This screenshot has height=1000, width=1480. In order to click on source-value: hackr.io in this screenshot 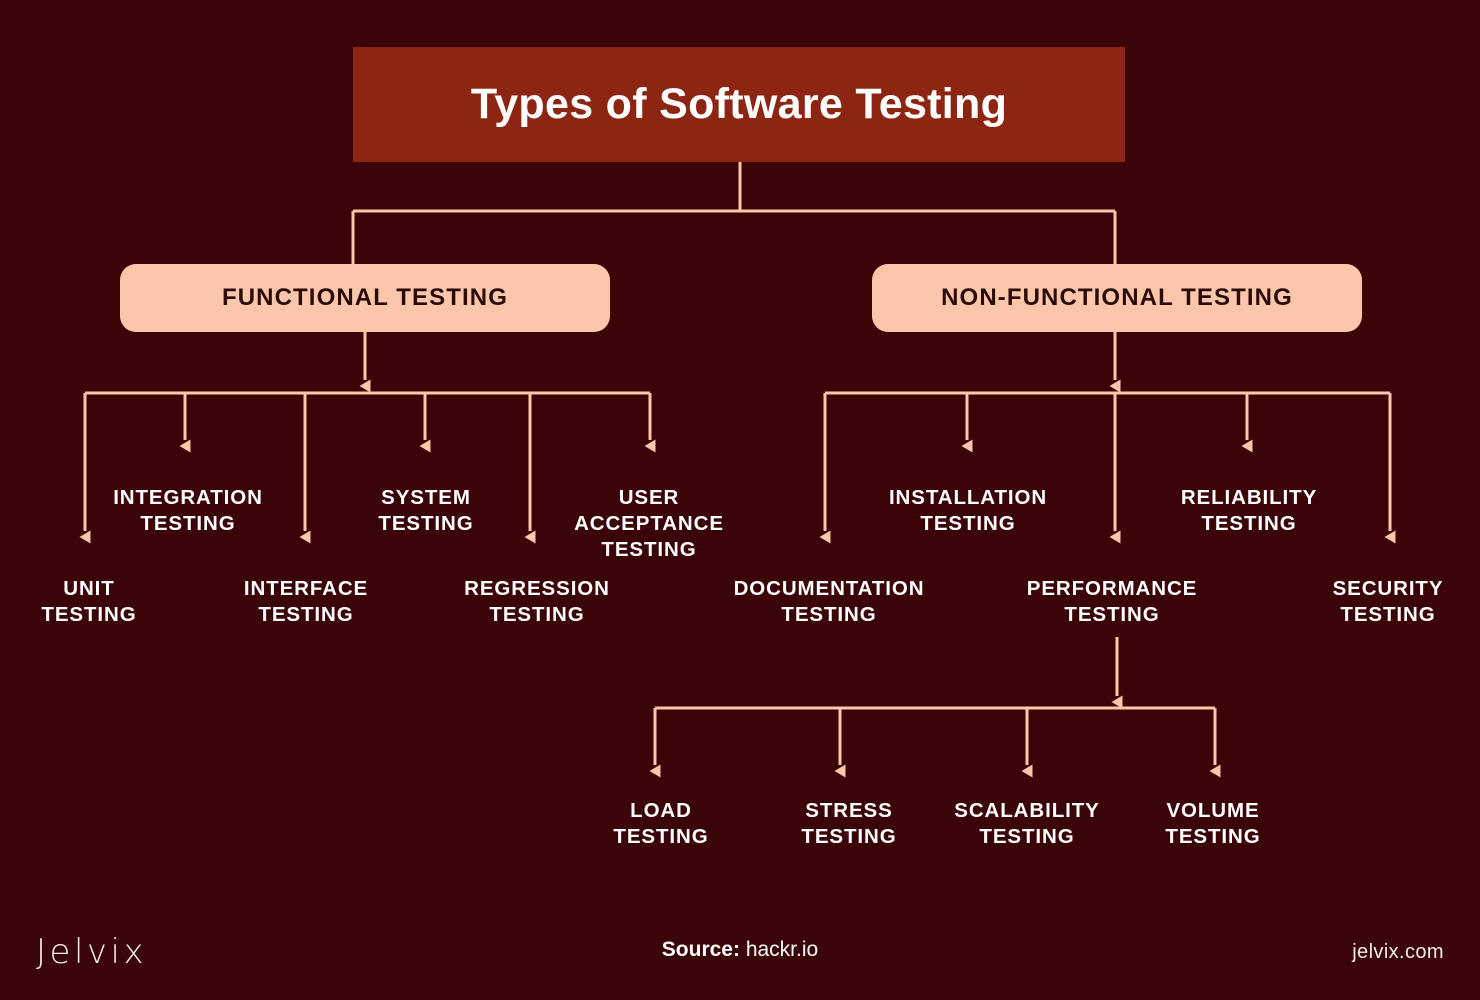, I will do `click(782, 949)`.